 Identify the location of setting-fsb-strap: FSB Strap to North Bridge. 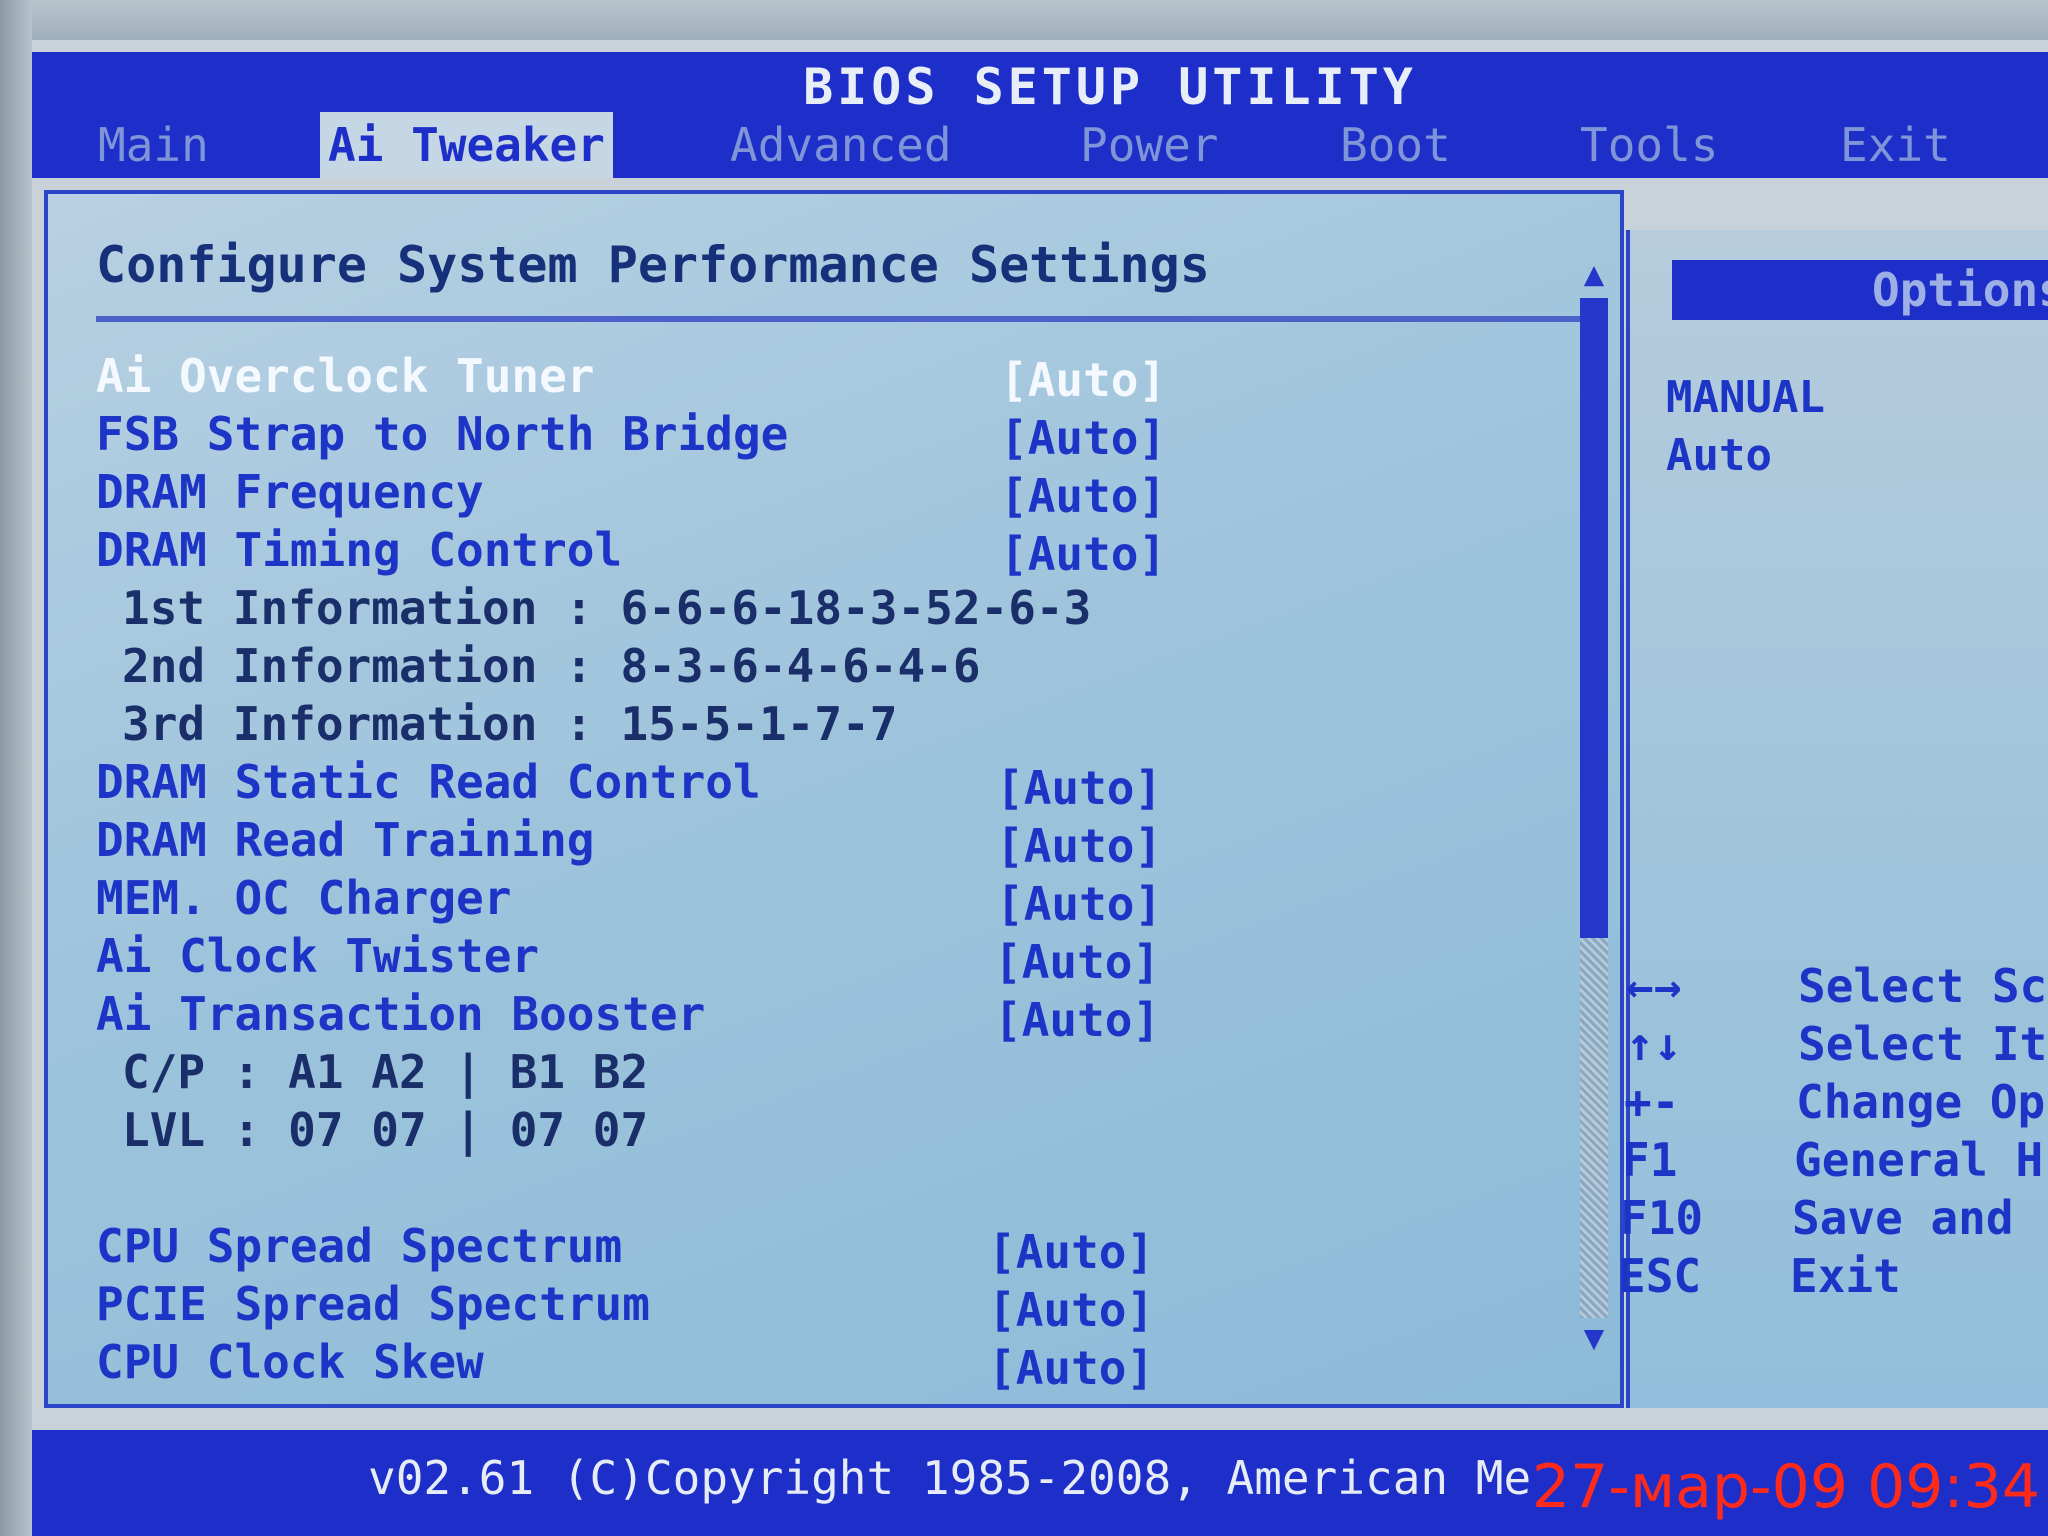
(442, 434).